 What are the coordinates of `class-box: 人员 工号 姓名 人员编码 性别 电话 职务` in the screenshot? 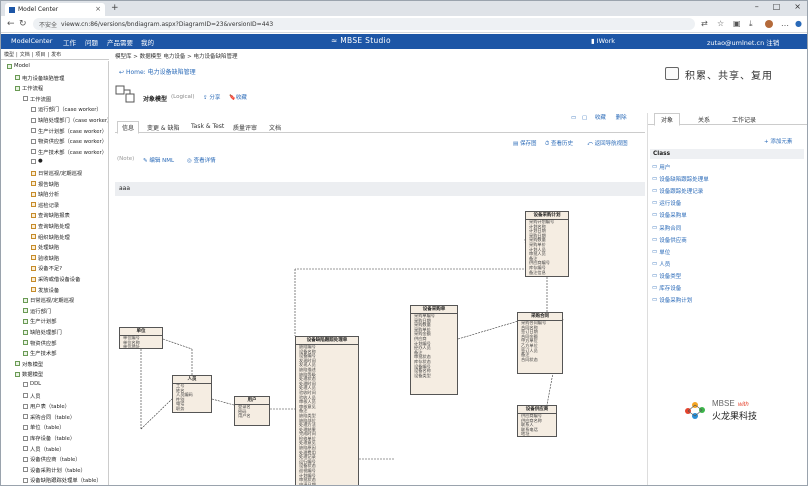 It's located at (192, 394).